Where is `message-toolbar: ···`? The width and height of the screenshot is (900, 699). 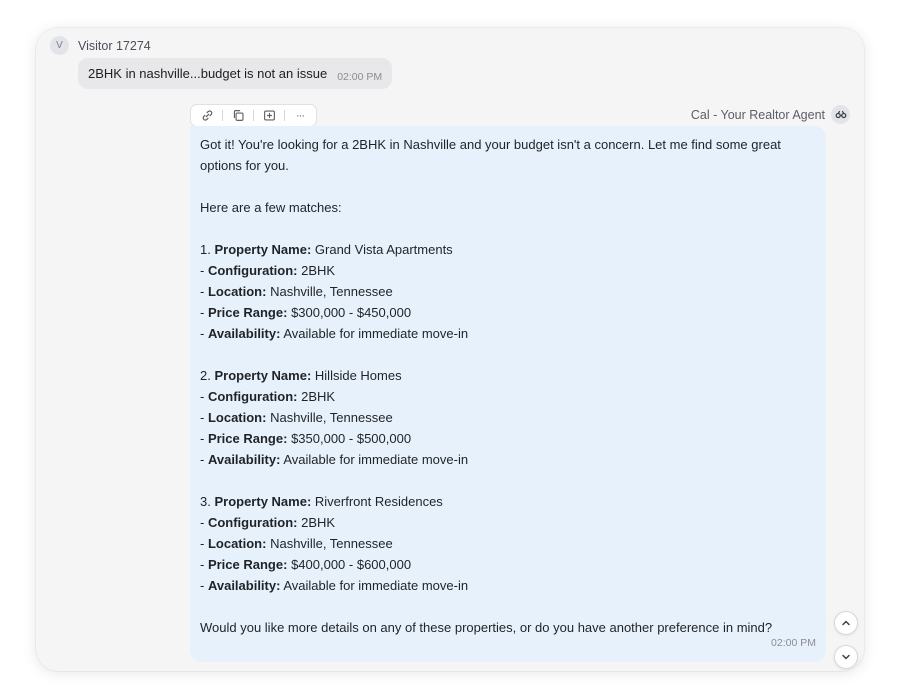
message-toolbar: ··· is located at coordinates (253, 115).